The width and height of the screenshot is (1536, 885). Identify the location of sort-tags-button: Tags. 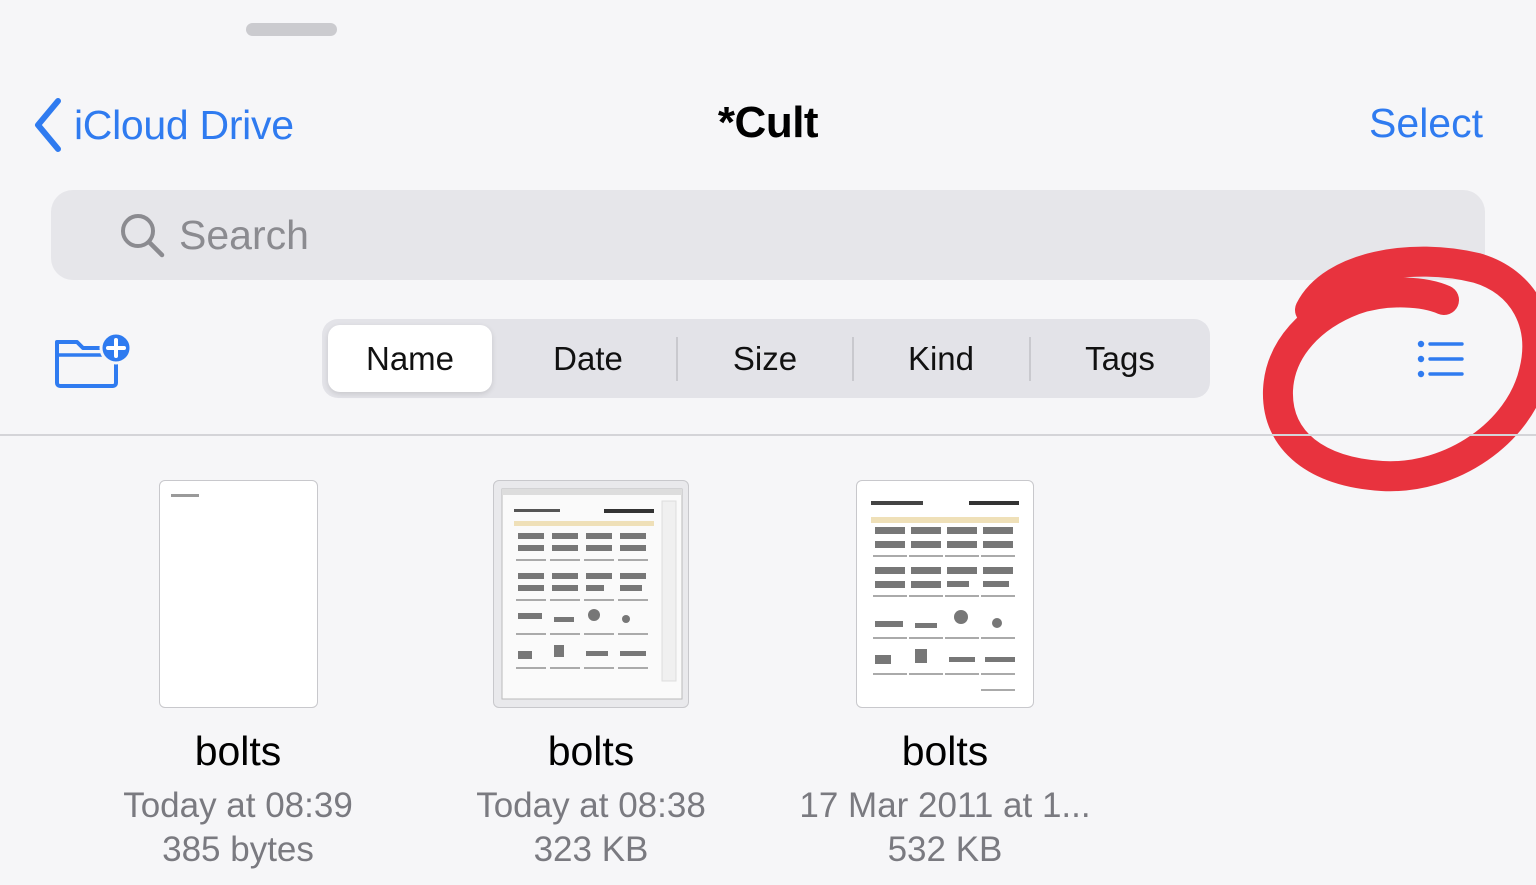
(1120, 358).